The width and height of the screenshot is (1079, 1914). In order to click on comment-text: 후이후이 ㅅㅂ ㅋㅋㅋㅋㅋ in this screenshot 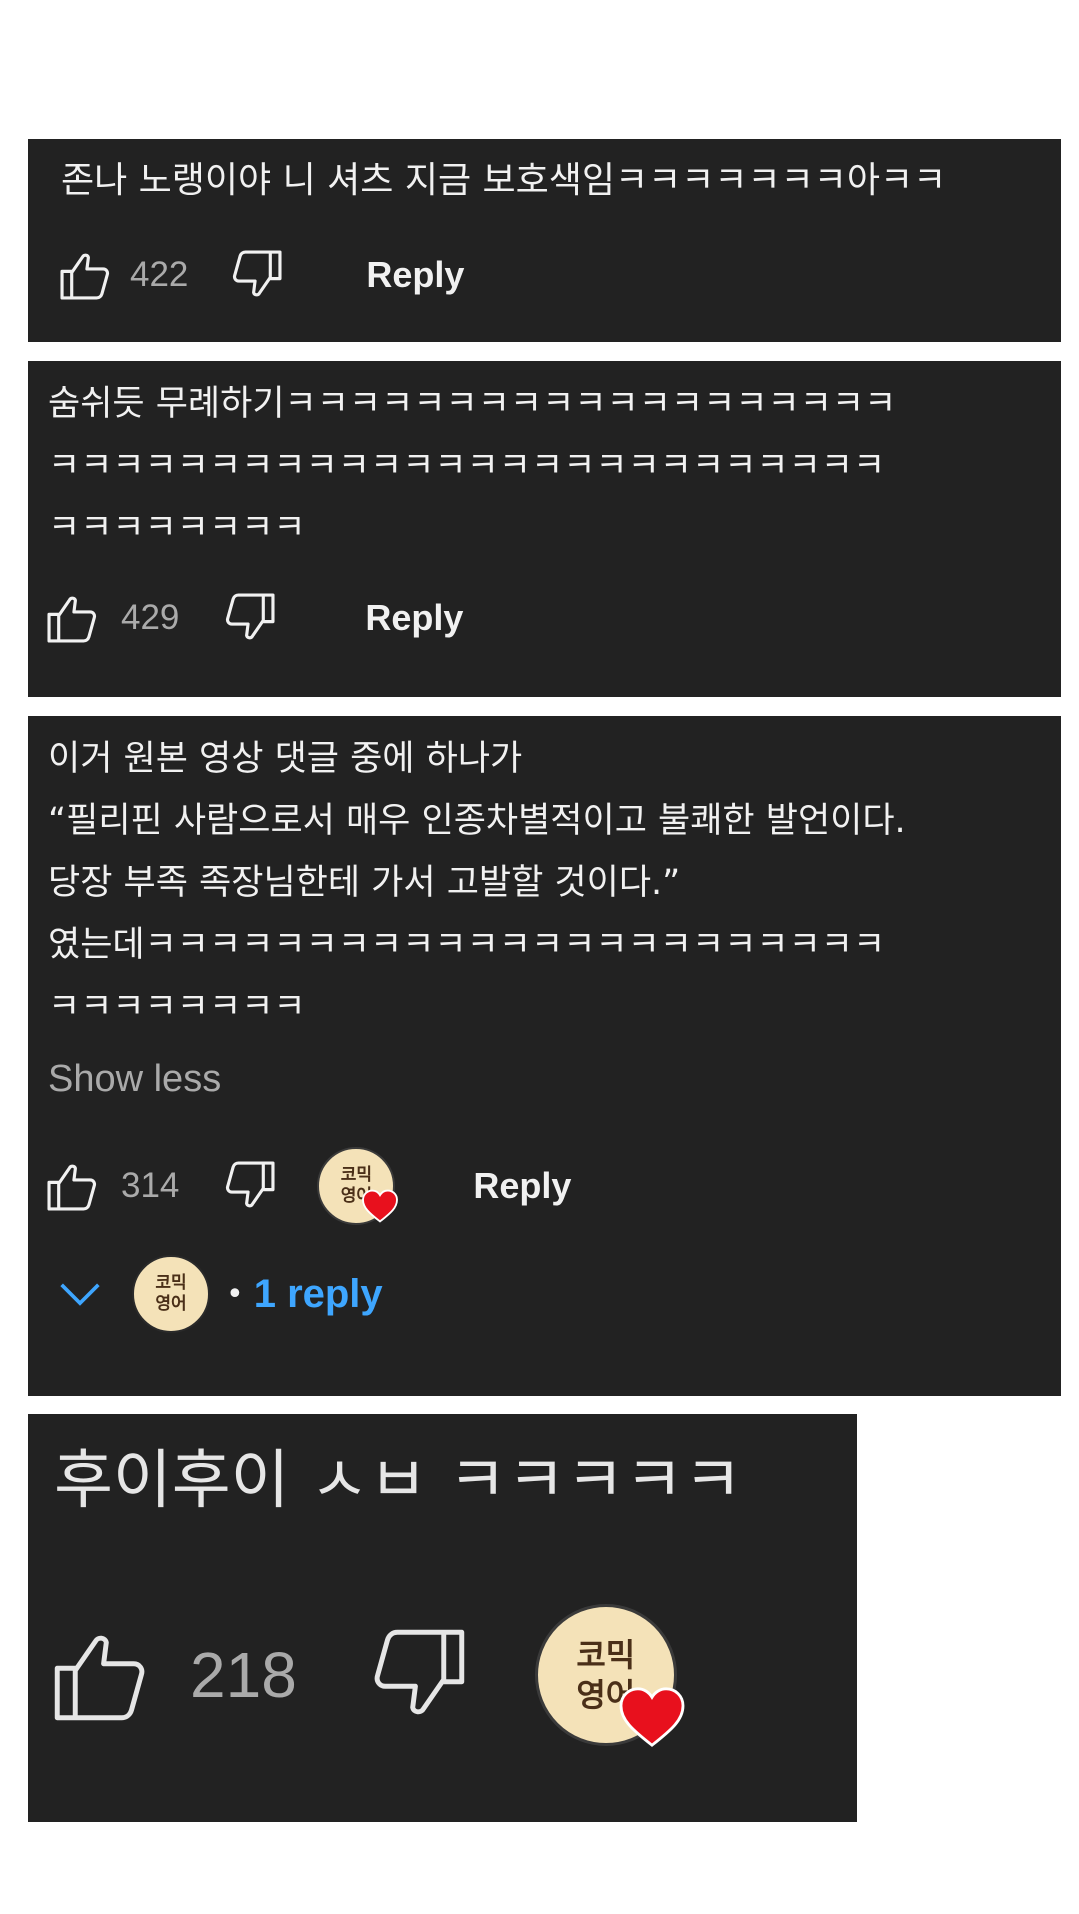, I will do `click(398, 1481)`.